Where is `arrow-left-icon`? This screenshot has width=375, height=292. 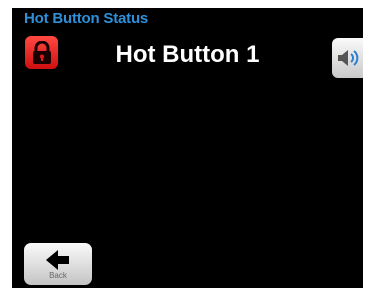
arrow-left-icon is located at coordinates (57, 260).